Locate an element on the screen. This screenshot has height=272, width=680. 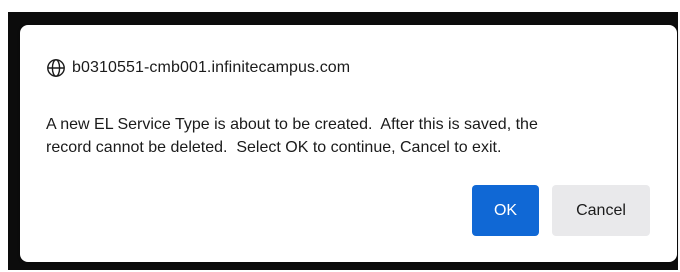
dialog-origin: b0310551-cmb001.infinitecampus.com is located at coordinates (198, 68).